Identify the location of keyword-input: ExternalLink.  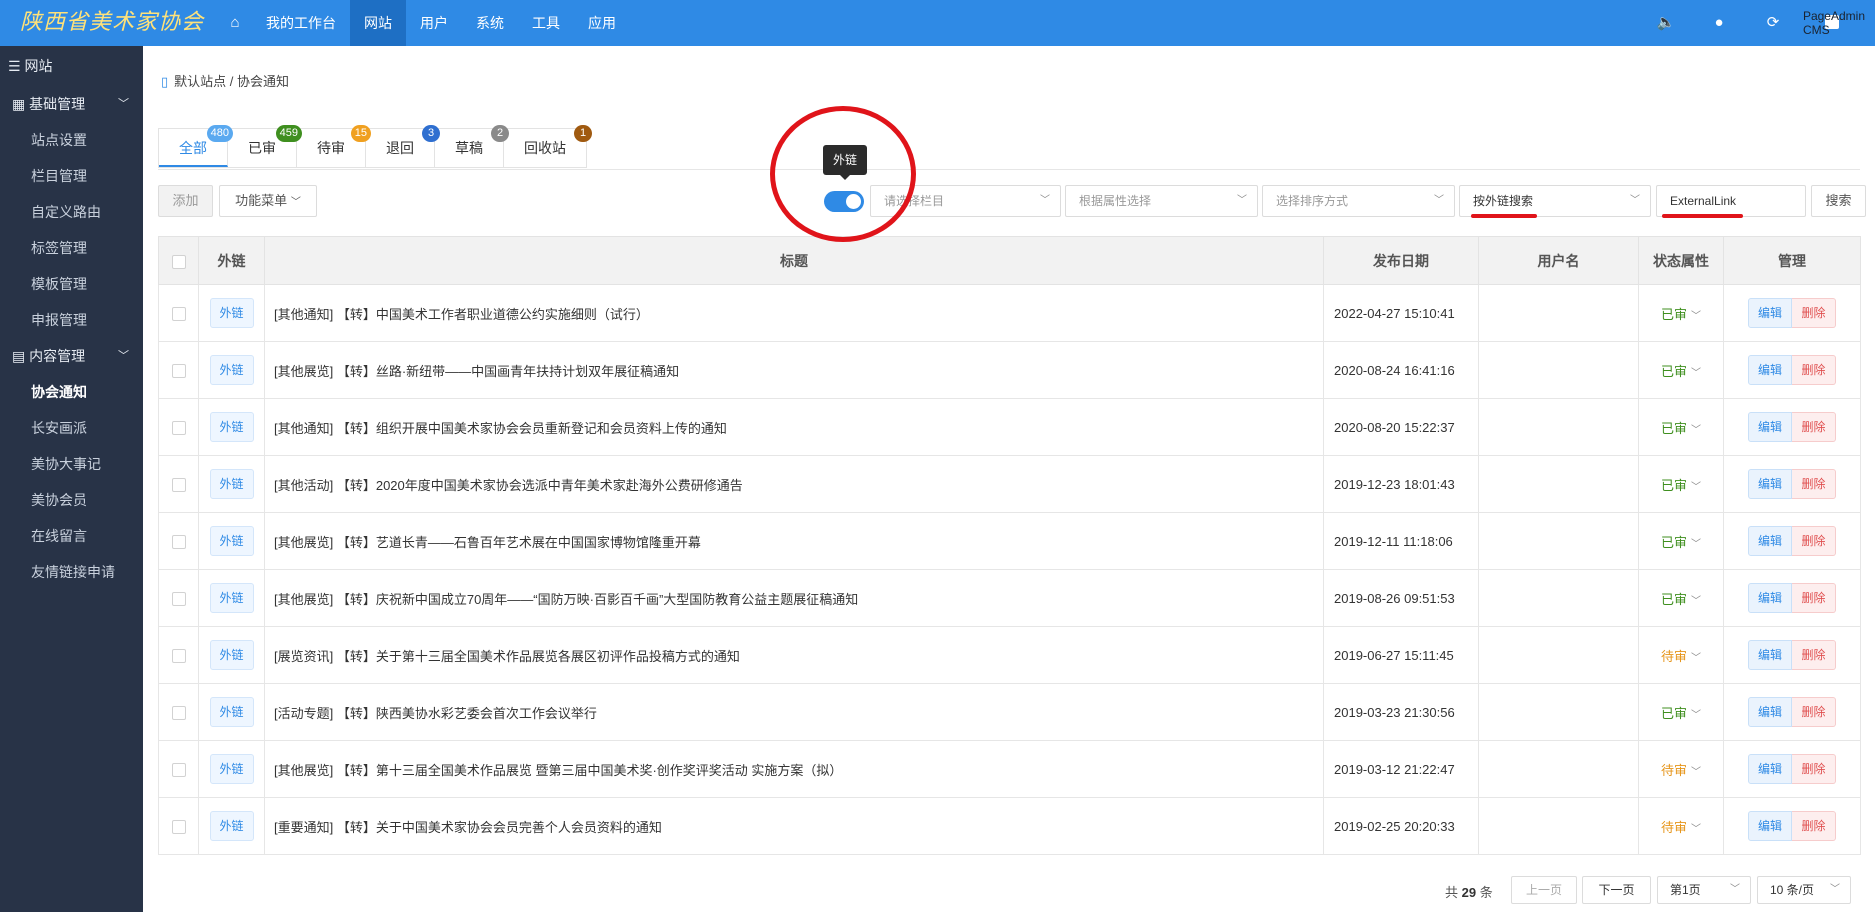
(1731, 201).